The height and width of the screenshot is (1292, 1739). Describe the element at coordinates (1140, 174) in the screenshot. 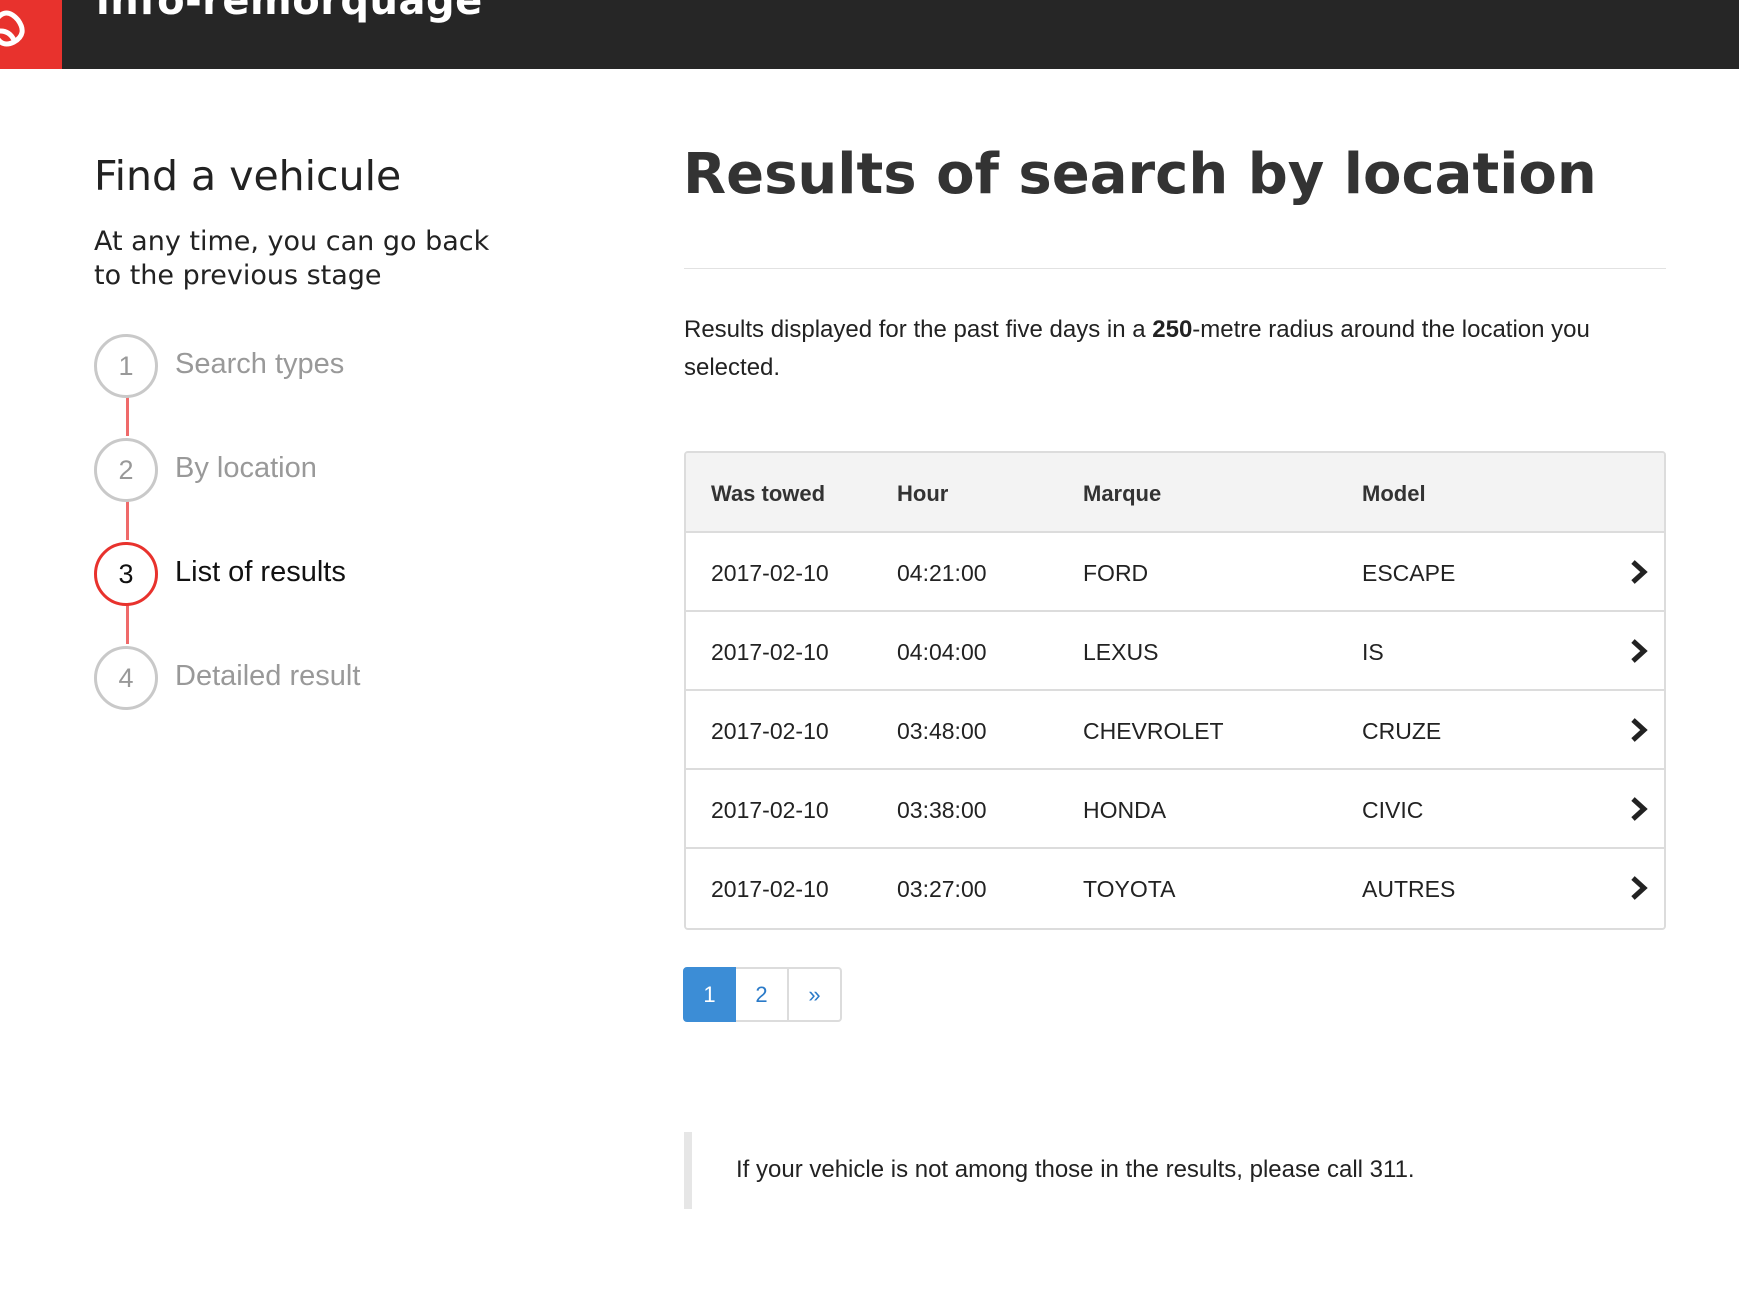

I see `page-title: Results of search by location` at that location.